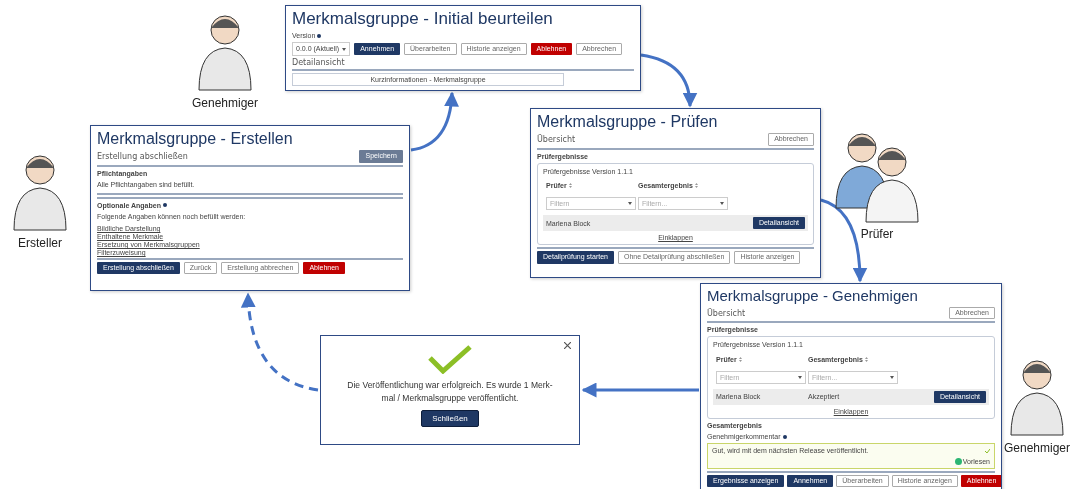  I want to click on checkmark-icon, so click(450, 359).